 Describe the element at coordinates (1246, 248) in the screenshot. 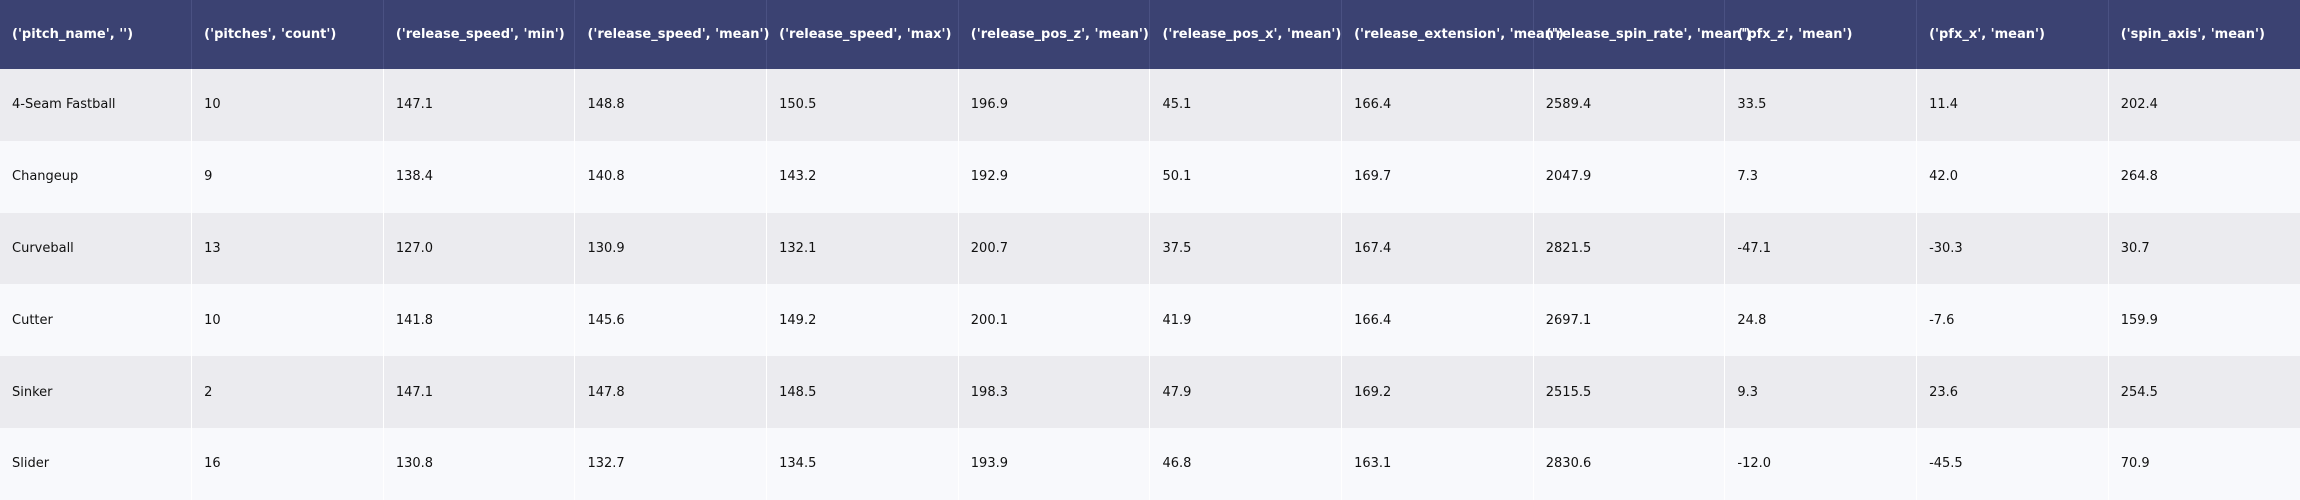

I see `table-cell: 37.5` at that location.